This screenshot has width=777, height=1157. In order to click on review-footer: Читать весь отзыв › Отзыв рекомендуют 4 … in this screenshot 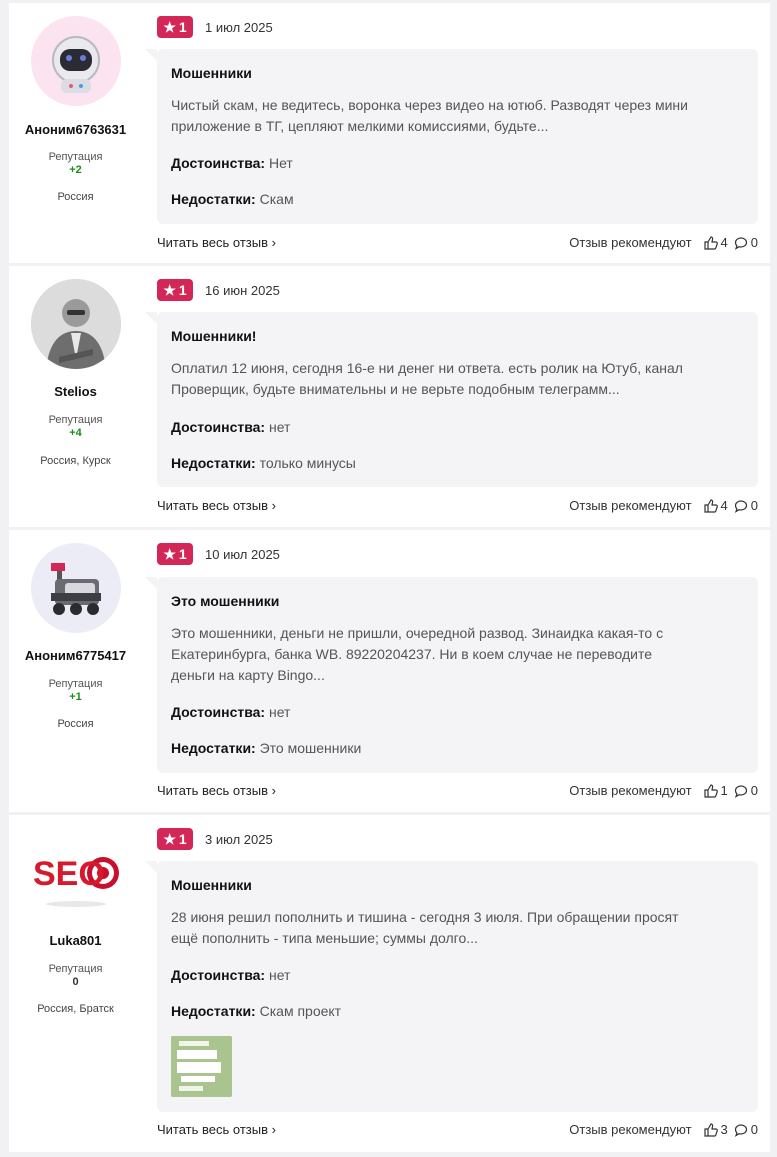, I will do `click(457, 506)`.